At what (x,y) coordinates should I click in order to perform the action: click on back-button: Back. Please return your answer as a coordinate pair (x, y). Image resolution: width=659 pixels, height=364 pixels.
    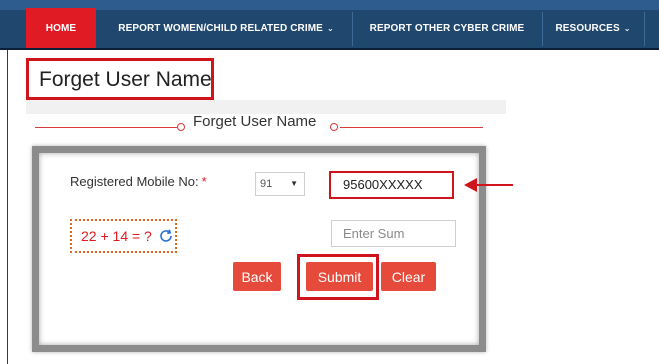
    Looking at the image, I should click on (257, 276).